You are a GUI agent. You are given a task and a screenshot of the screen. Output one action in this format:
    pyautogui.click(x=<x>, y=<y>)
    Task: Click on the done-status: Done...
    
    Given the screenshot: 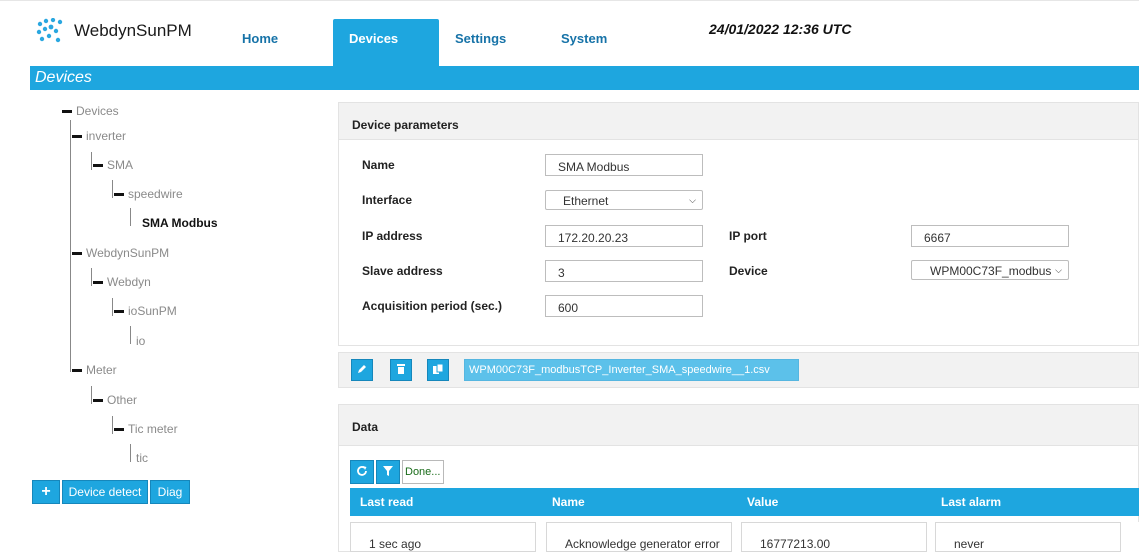 What is the action you would take?
    pyautogui.click(x=423, y=472)
    